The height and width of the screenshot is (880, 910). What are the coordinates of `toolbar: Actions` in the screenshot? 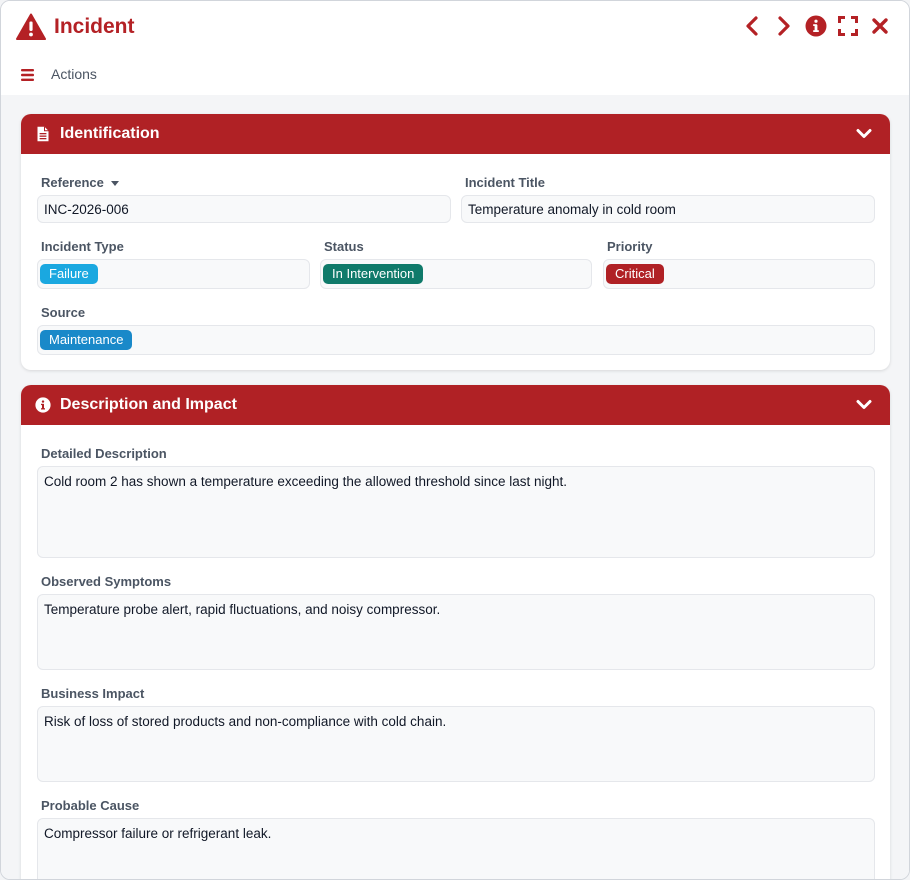 It's located at (455, 74).